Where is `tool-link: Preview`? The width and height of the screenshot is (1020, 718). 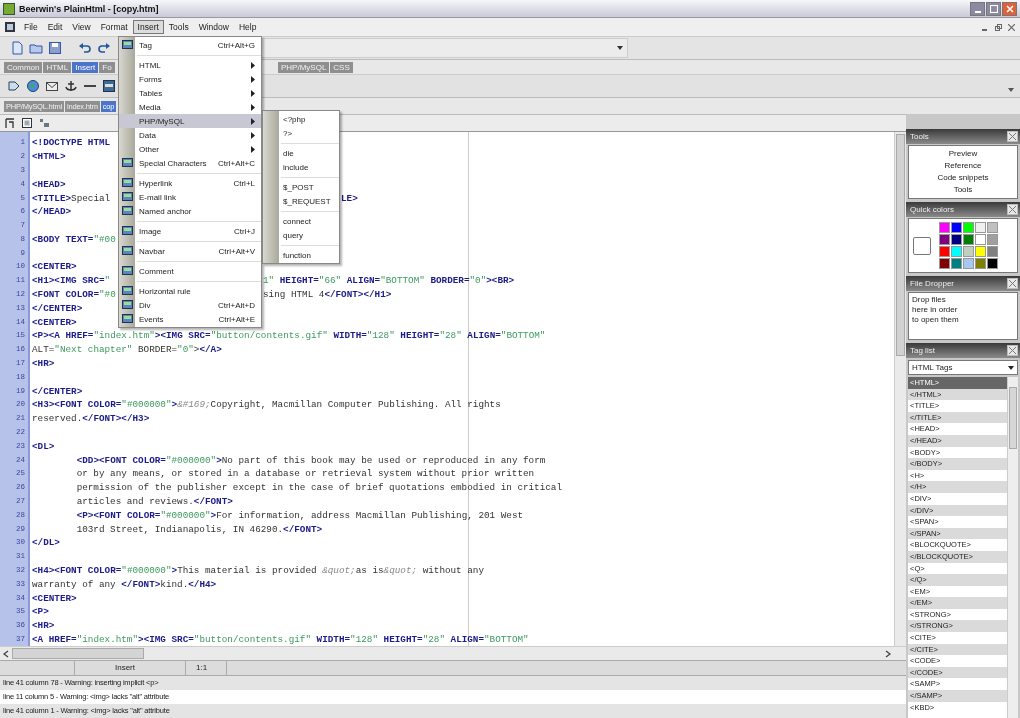
tool-link: Preview is located at coordinates (963, 154).